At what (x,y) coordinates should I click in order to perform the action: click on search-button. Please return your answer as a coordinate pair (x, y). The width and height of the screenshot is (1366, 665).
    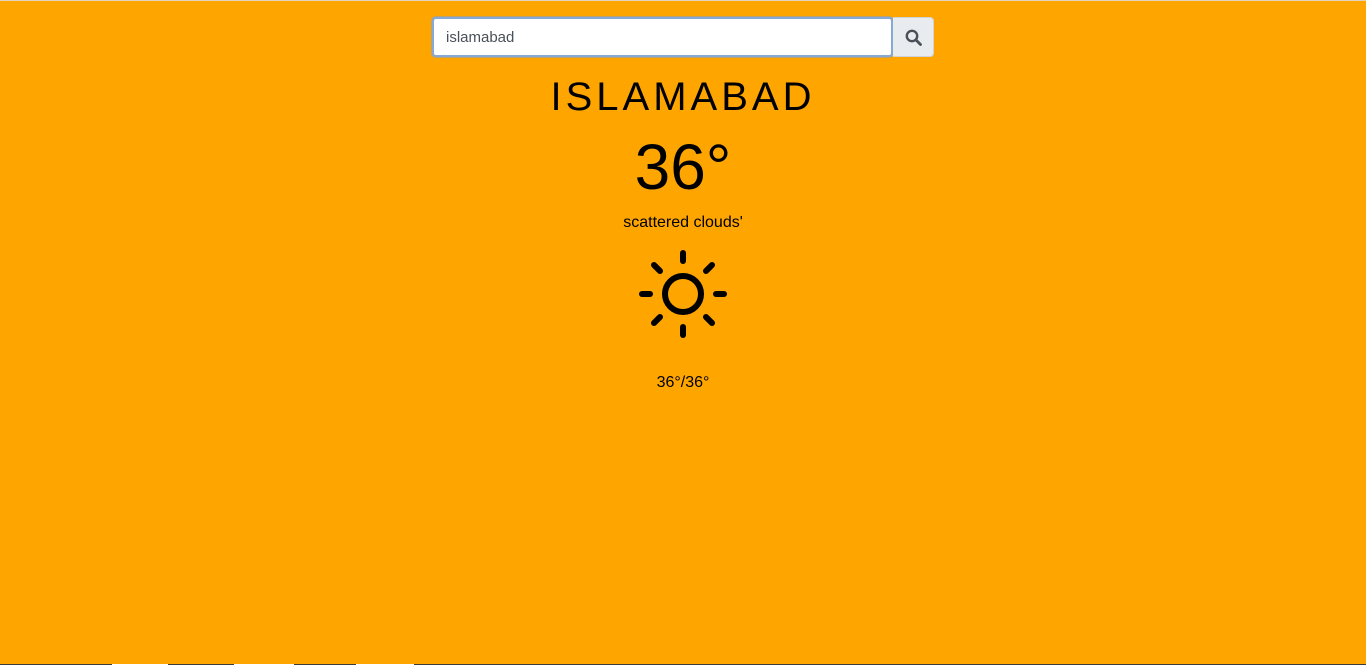
    Looking at the image, I should click on (913, 37).